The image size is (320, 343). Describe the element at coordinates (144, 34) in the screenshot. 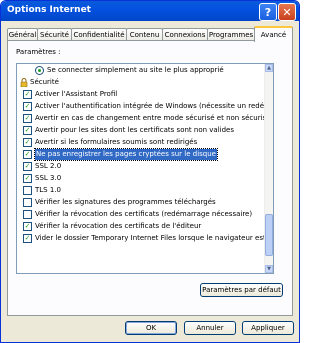

I see `tab-content: Contenu` at that location.